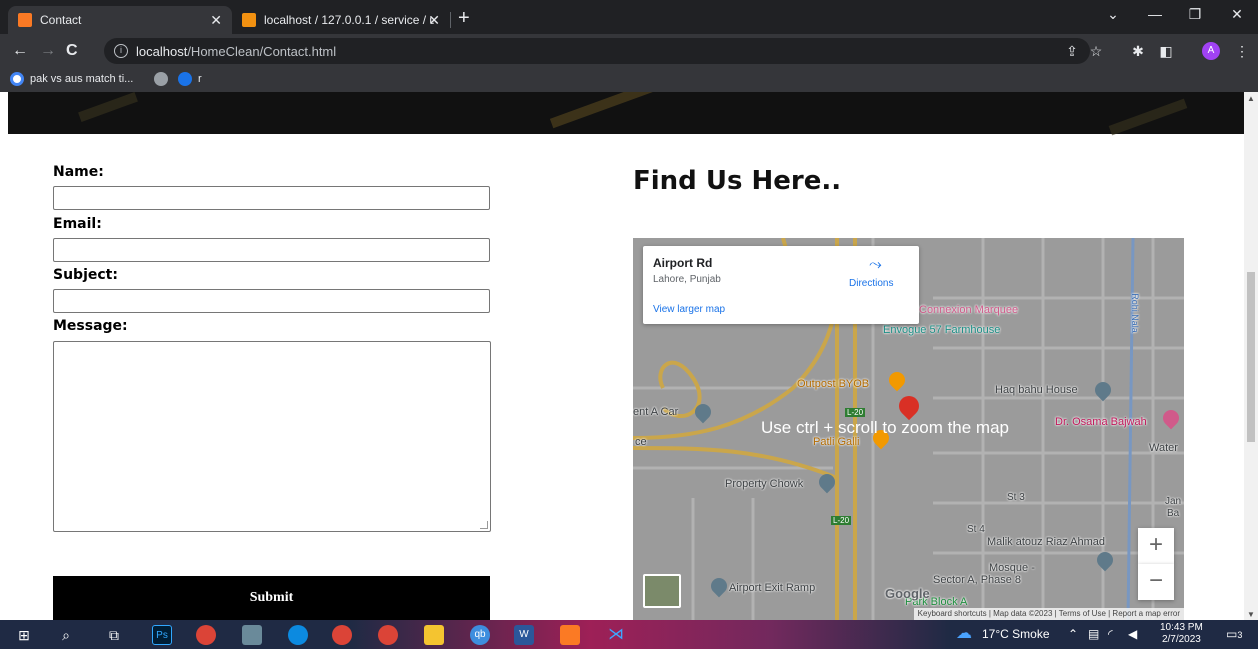  I want to click on google-logo: Google, so click(907, 593).